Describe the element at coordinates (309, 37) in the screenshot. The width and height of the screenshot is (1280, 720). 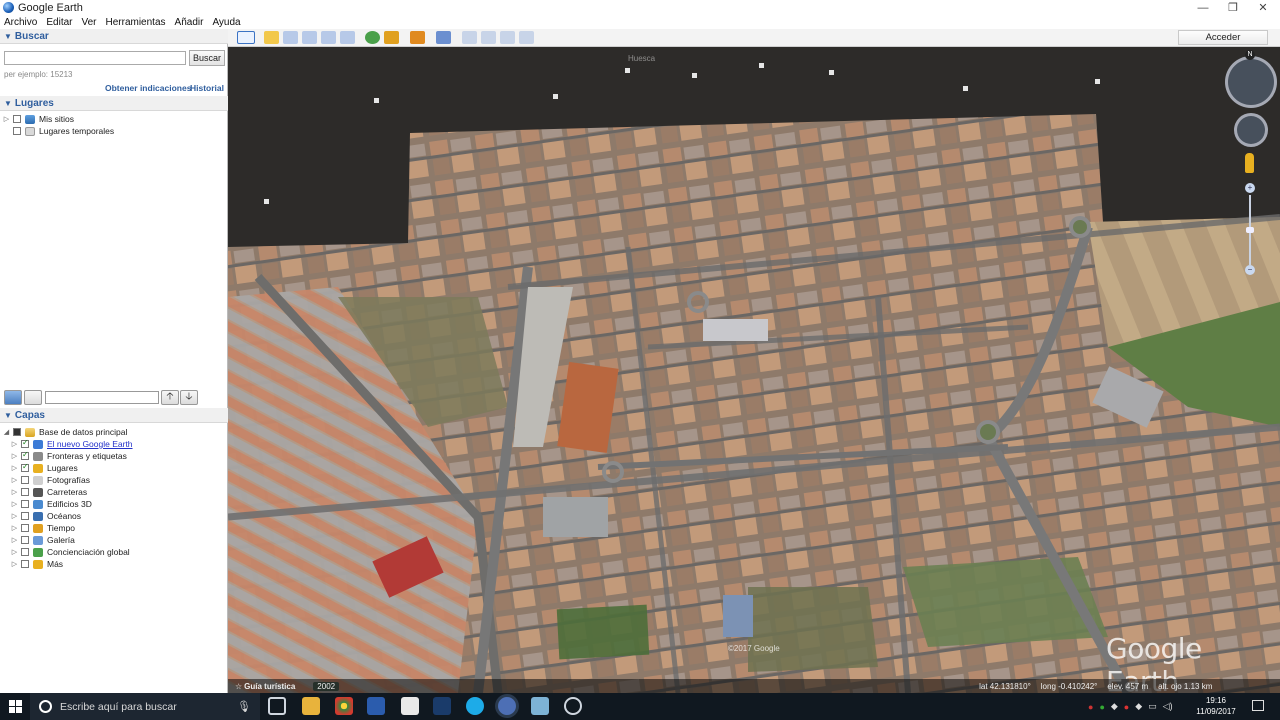
I see `path-icon` at that location.